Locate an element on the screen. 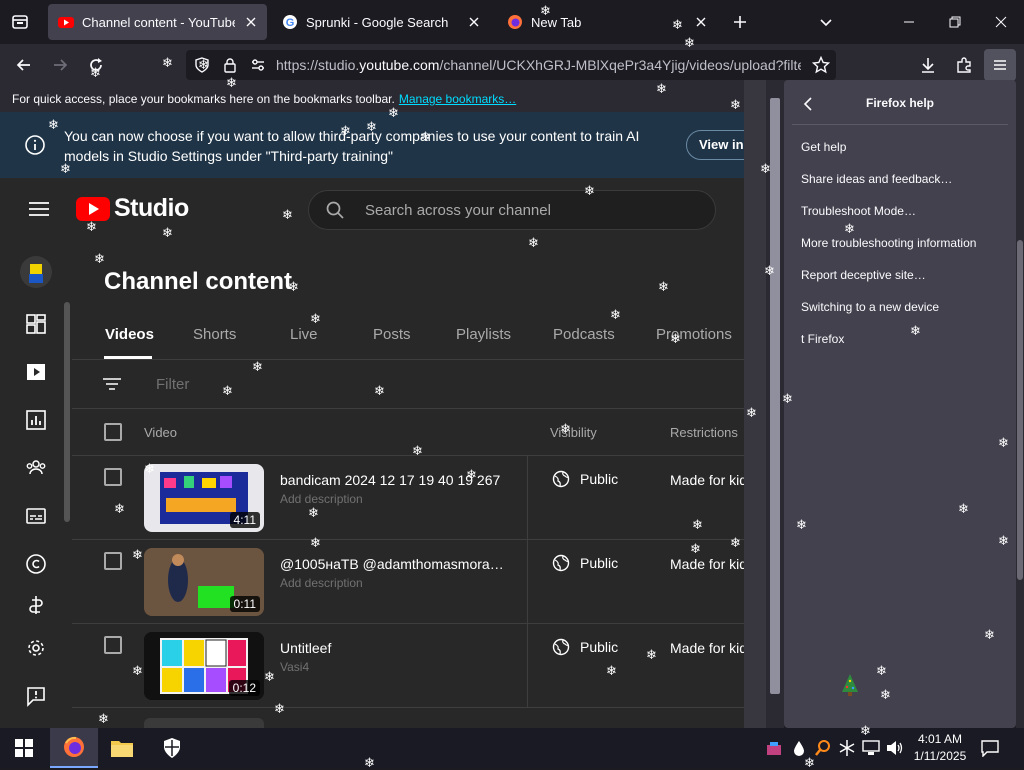 This screenshot has width=1024, height=770. switching-device-item: Switching to a new device is located at coordinates (870, 307).